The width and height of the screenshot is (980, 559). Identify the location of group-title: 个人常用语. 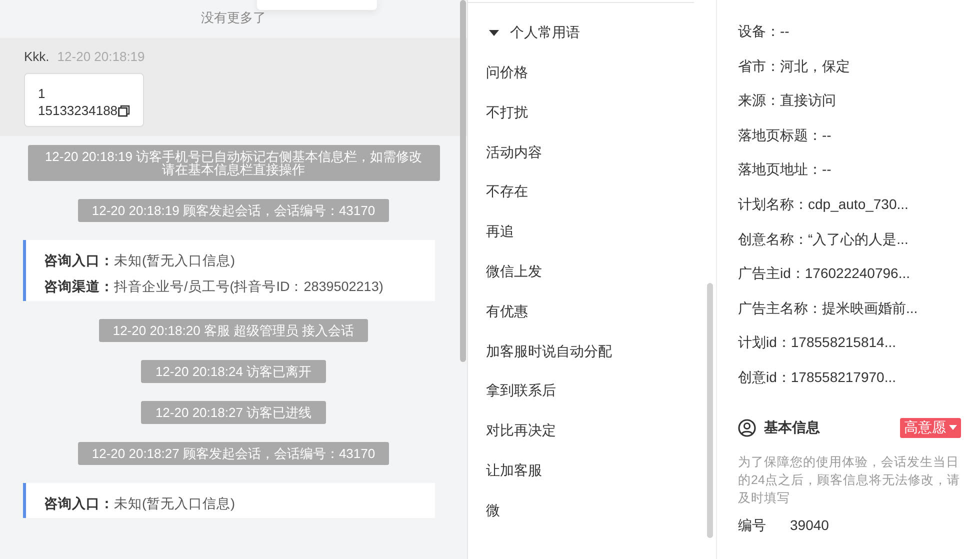
(545, 33).